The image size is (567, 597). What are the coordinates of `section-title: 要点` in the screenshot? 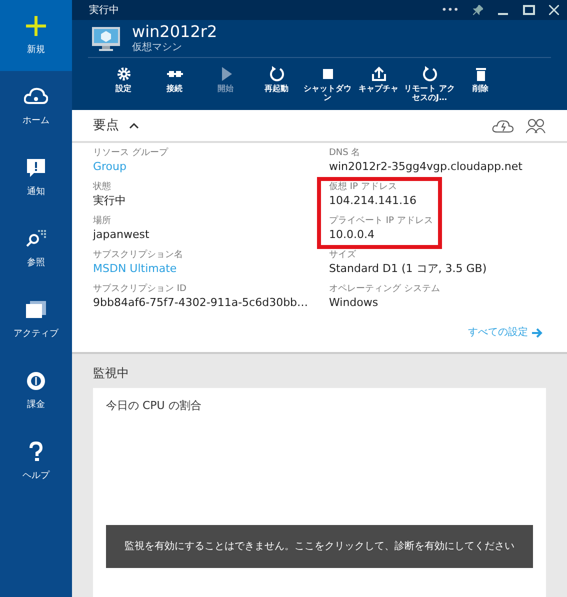 It's located at (106, 125).